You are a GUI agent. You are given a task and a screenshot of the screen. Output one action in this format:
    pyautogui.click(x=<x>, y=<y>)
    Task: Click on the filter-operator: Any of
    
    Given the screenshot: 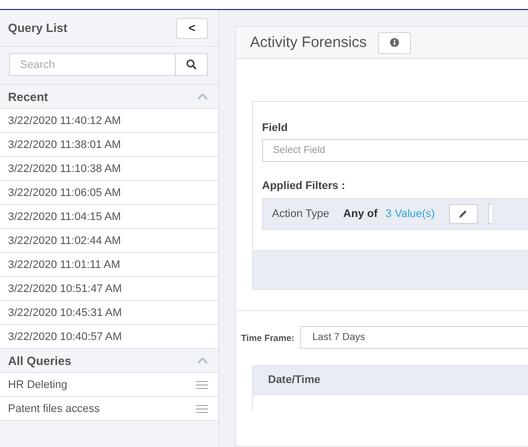 What is the action you would take?
    pyautogui.click(x=360, y=214)
    